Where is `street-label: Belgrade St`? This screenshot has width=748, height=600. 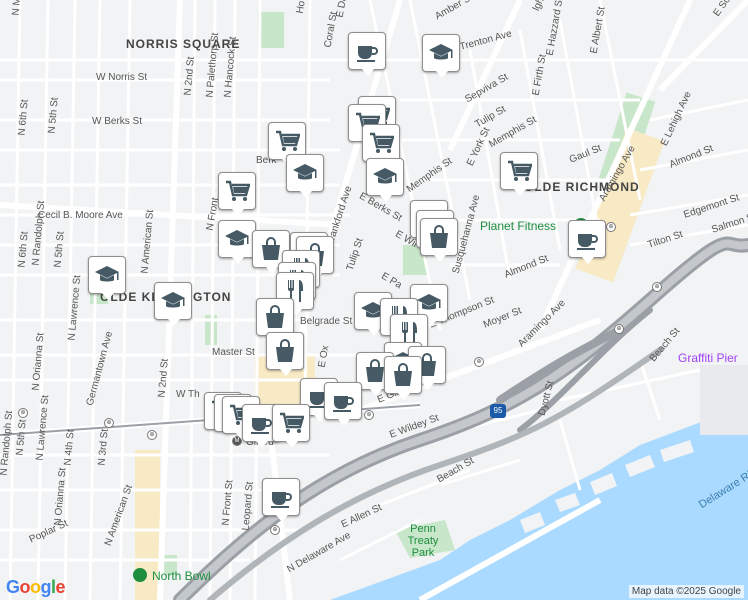 street-label: Belgrade St is located at coordinates (326, 321).